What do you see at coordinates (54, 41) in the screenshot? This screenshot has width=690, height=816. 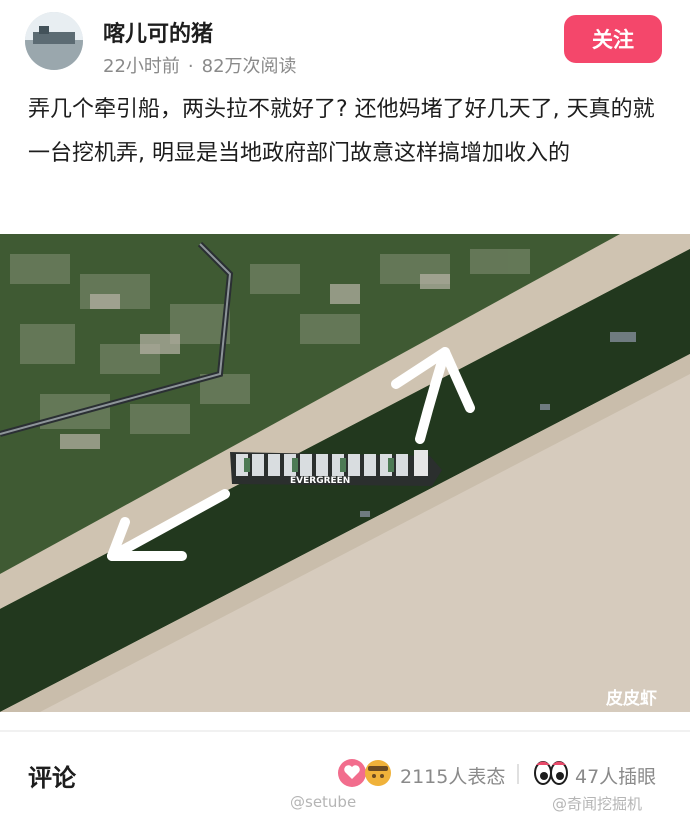 I see `avatar` at bounding box center [54, 41].